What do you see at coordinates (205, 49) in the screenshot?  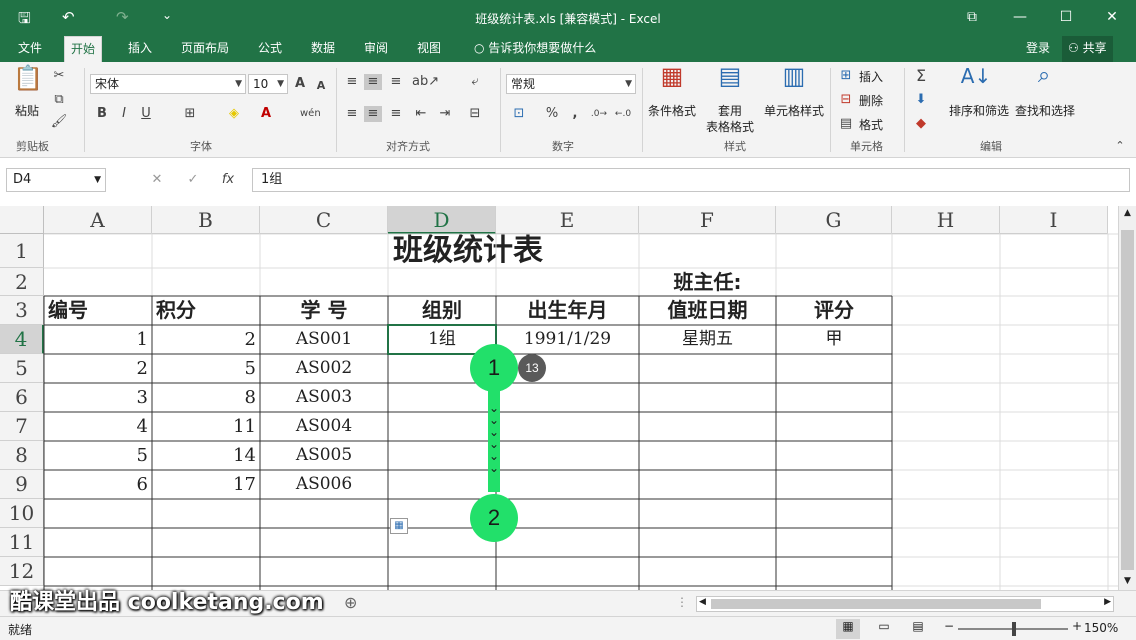 I see `tab-page-layout: 页面布局` at bounding box center [205, 49].